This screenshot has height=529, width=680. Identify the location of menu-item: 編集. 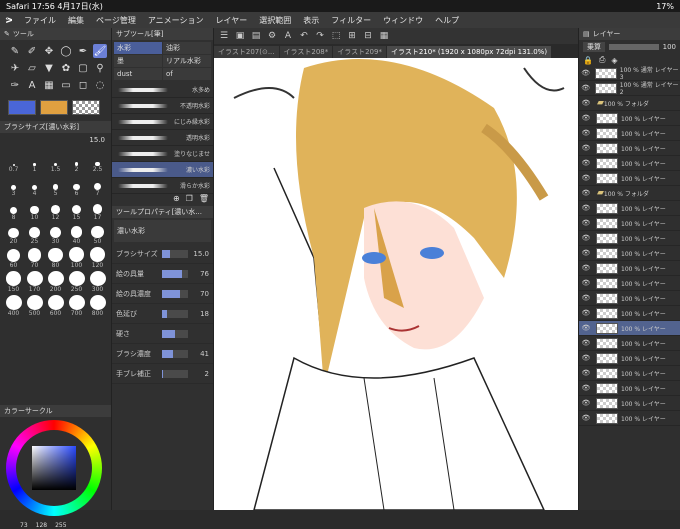
(76, 20).